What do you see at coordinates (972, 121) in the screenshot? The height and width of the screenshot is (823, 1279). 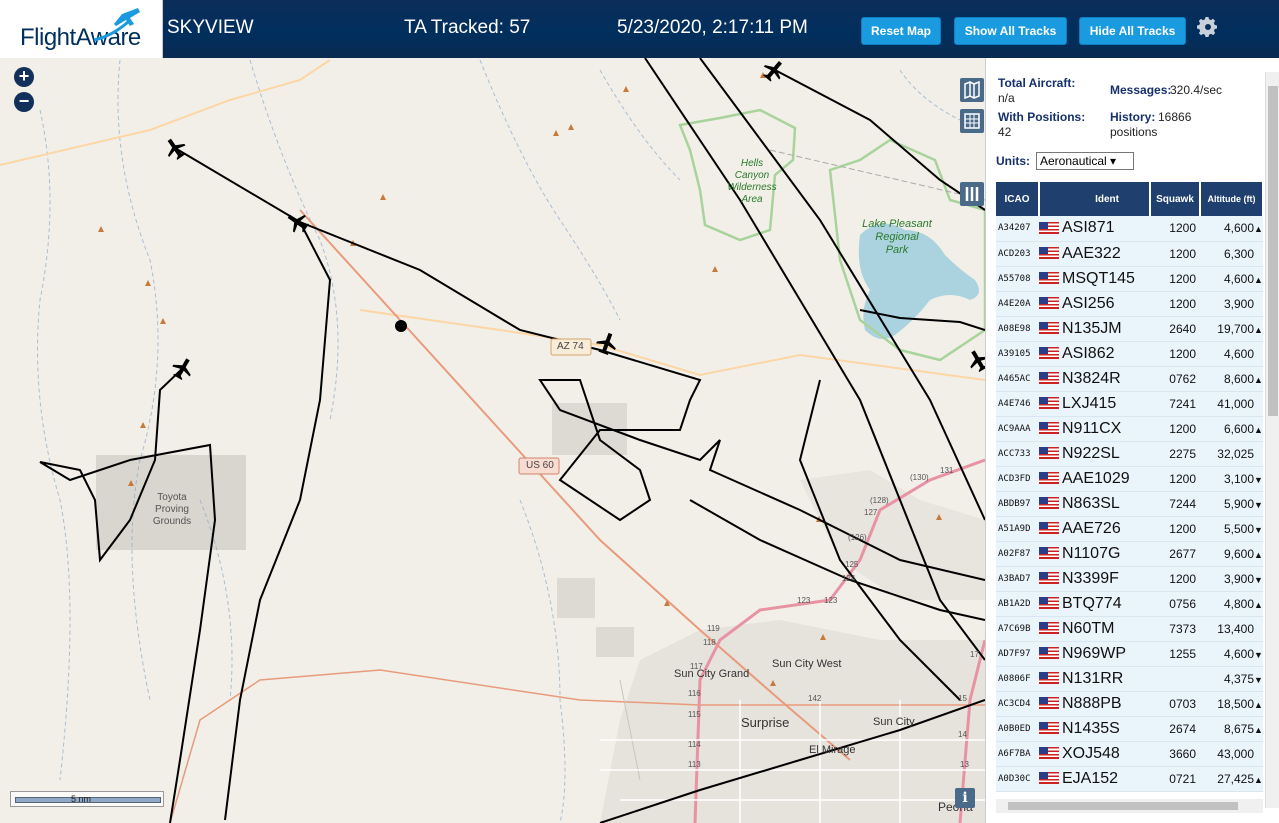 I see `grid-icon` at bounding box center [972, 121].